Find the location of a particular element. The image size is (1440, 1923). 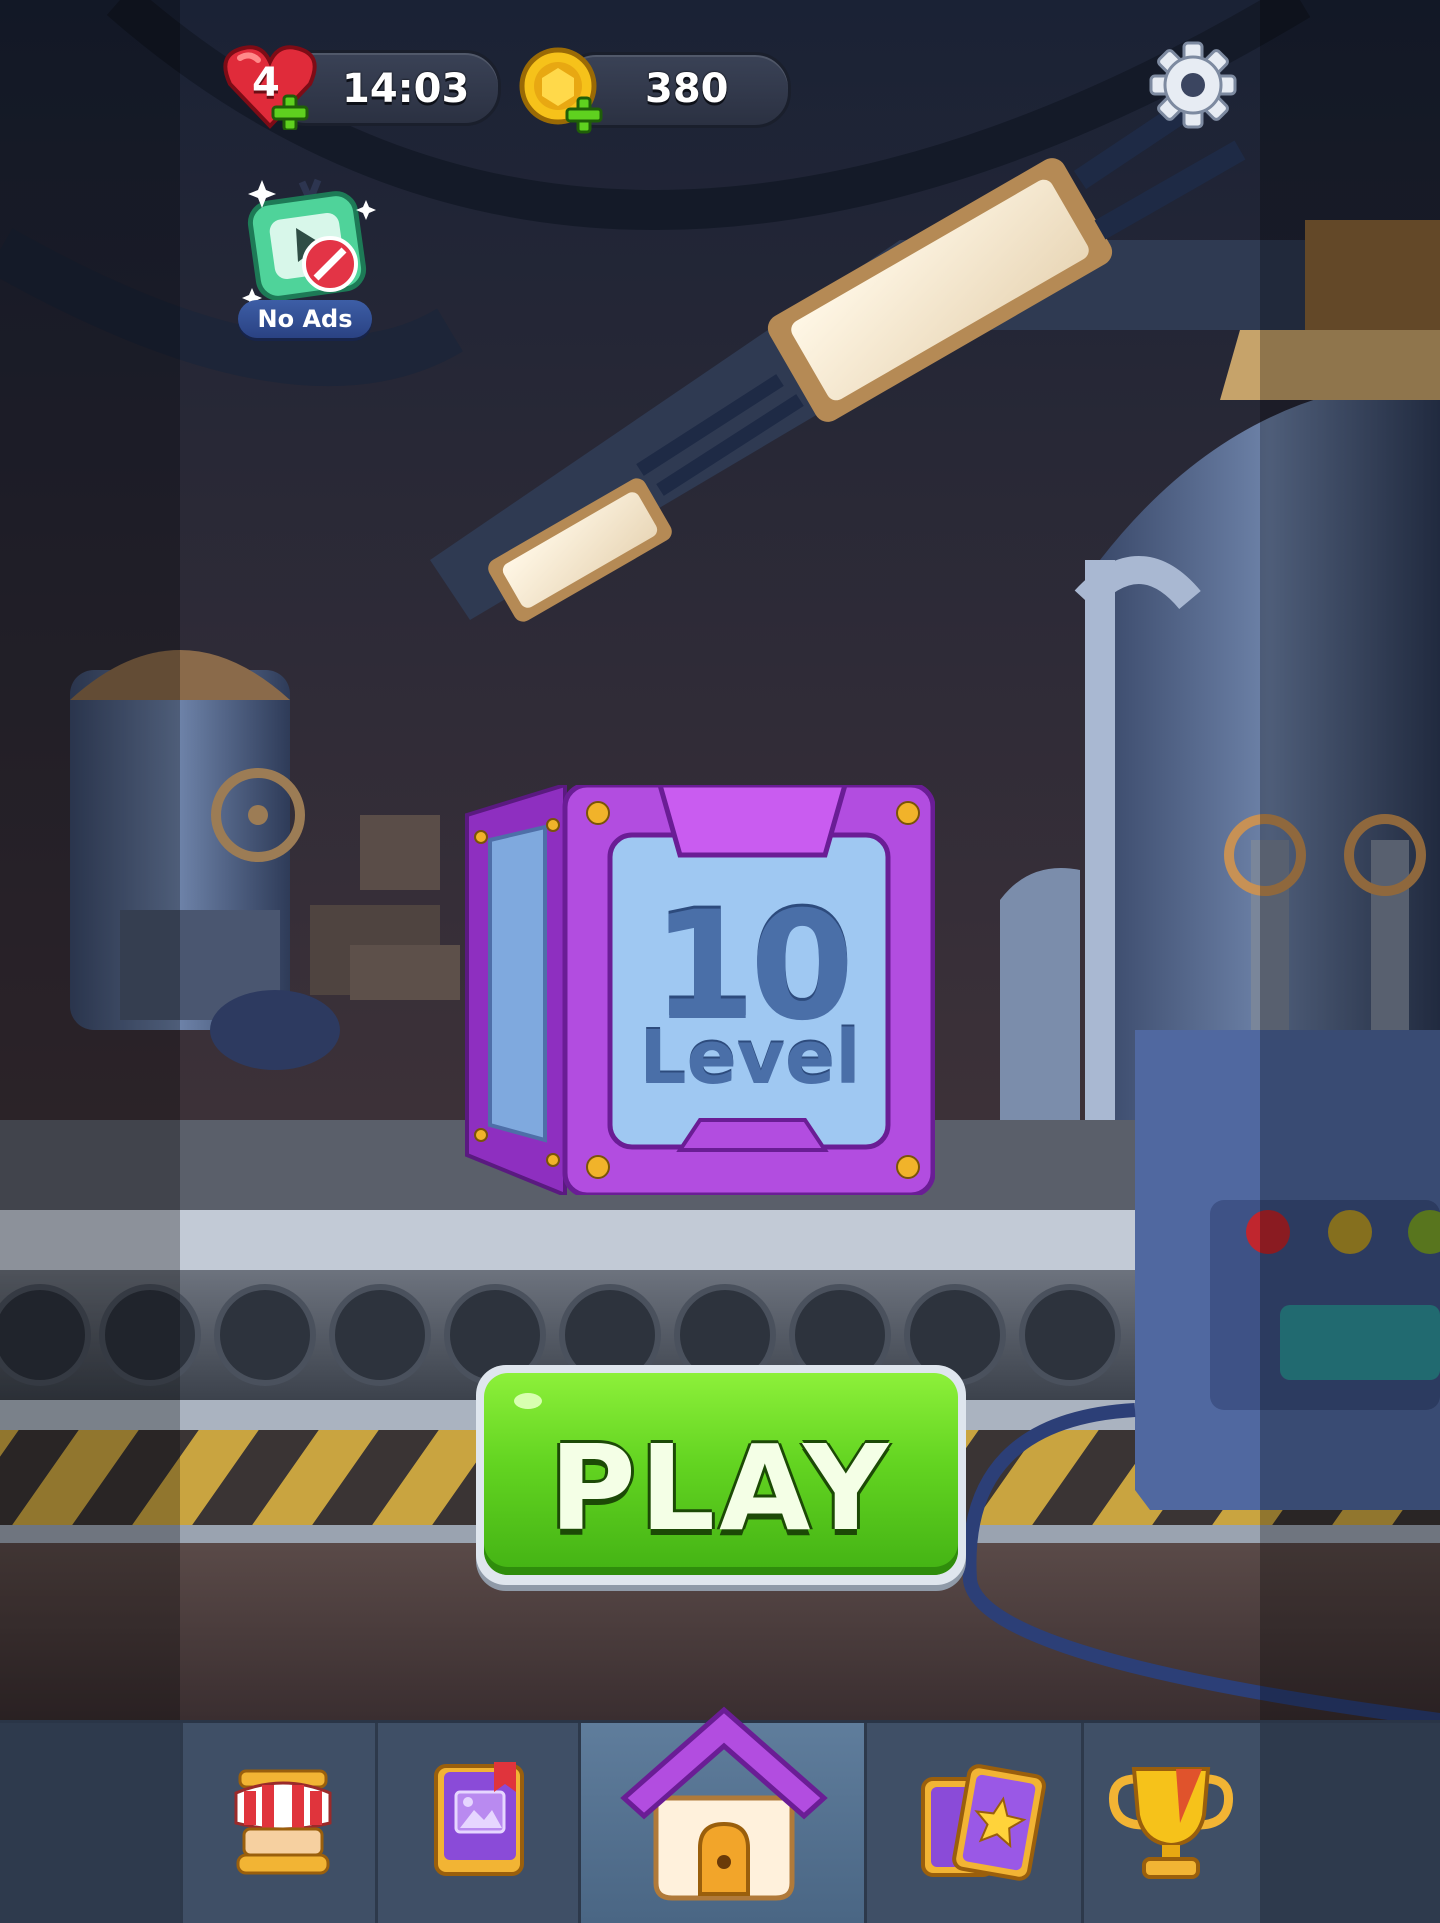

no-ads-label: No Ads is located at coordinates (305, 319).